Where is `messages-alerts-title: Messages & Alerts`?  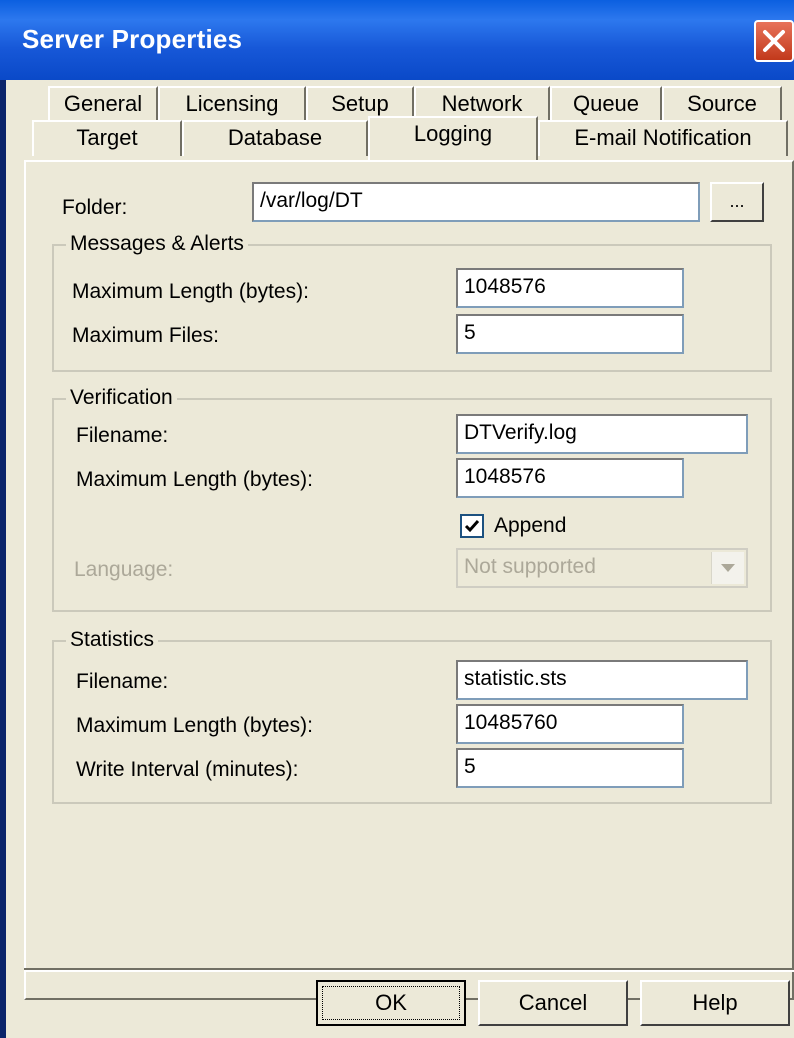
messages-alerts-title: Messages & Alerts is located at coordinates (157, 244).